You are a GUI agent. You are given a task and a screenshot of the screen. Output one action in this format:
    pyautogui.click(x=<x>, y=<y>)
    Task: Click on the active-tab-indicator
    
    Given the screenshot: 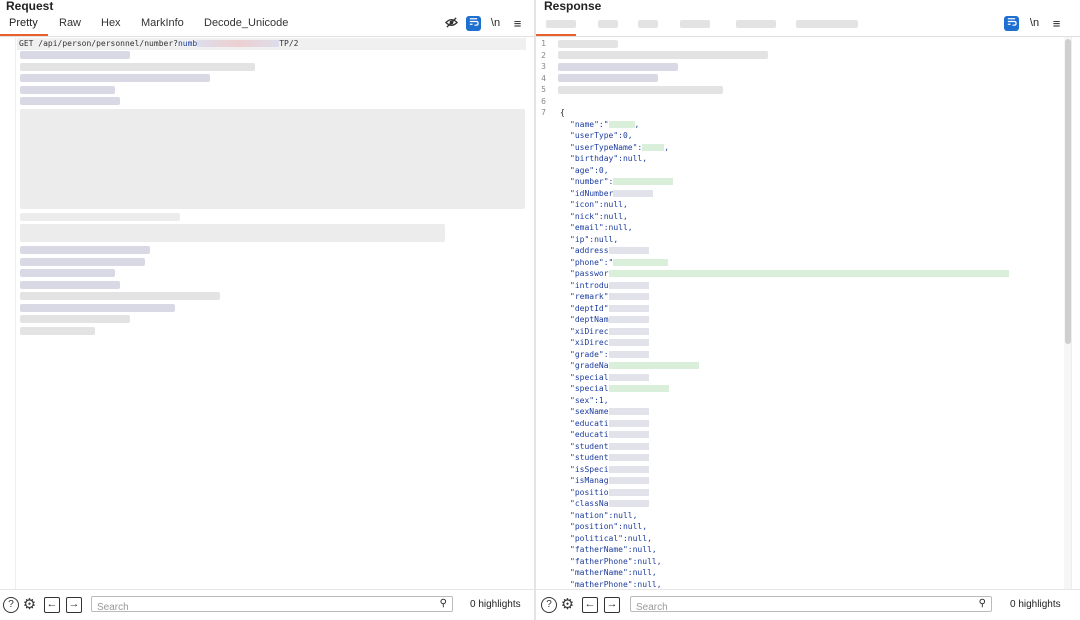 What is the action you would take?
    pyautogui.click(x=556, y=35)
    